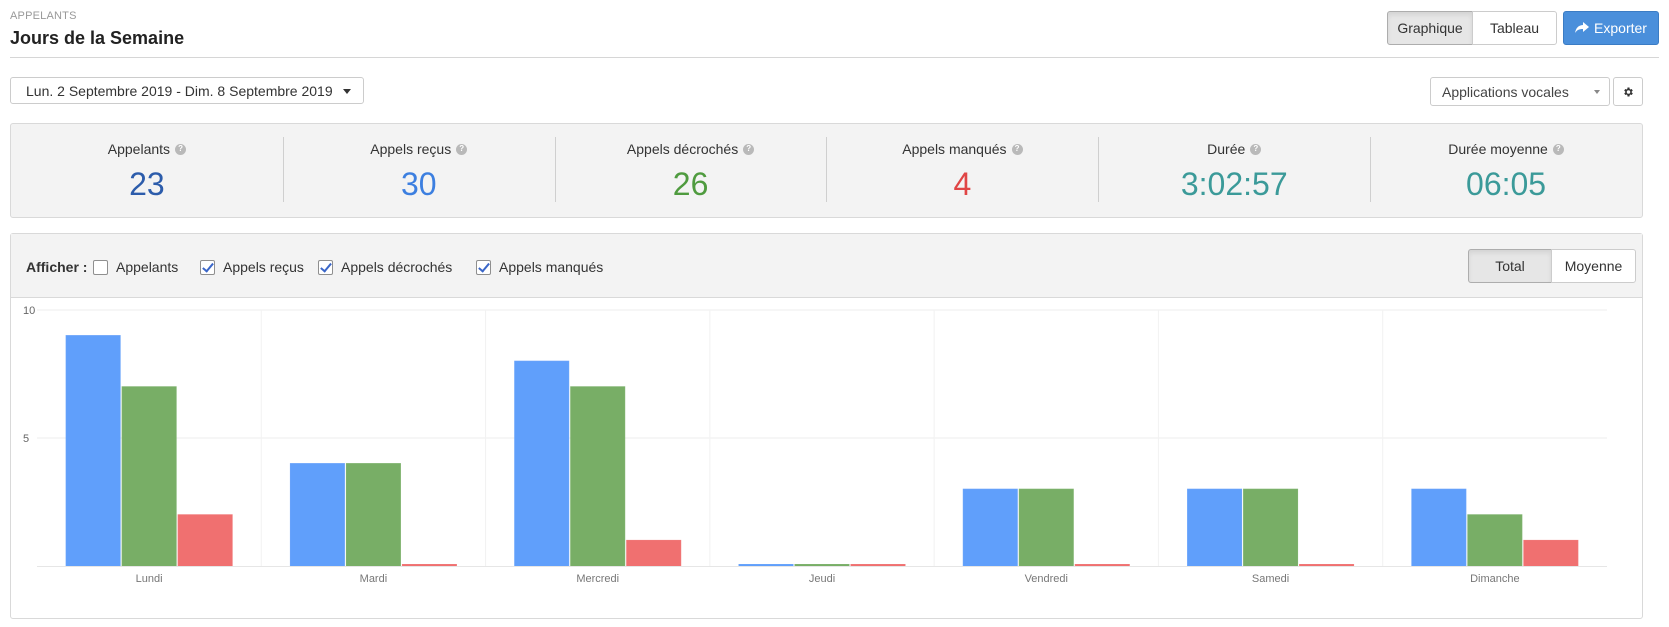  I want to click on stat-value: 23, so click(147, 184).